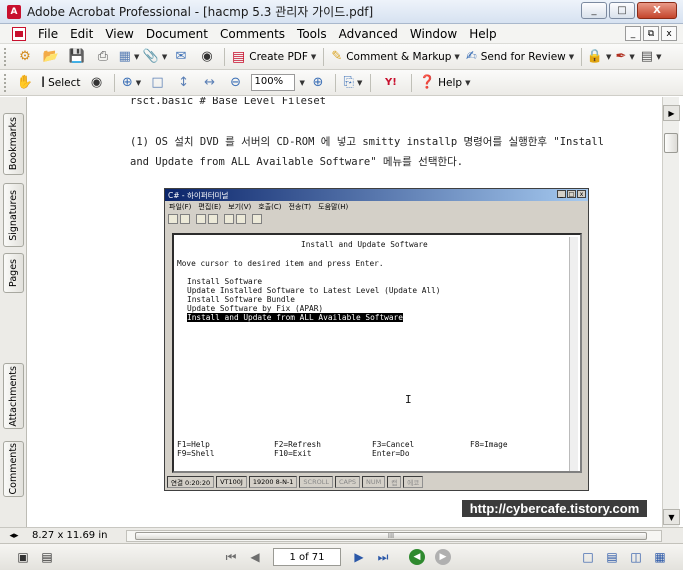 The image size is (683, 570). I want to click on horizontal-scrollbar: III, so click(394, 536).